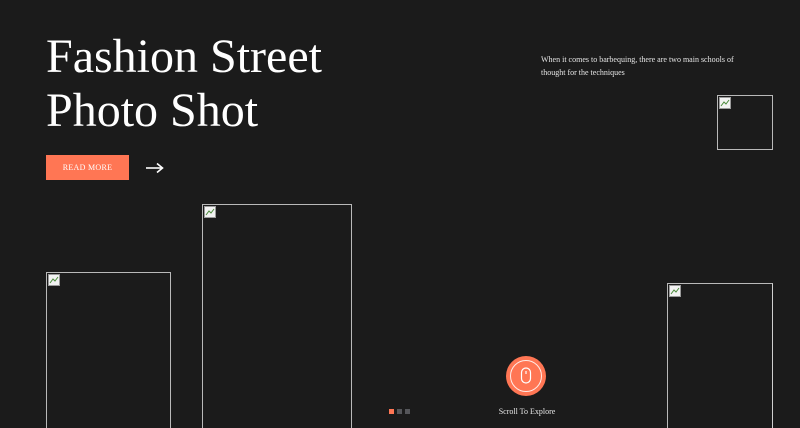 The width and height of the screenshot is (800, 428). Describe the element at coordinates (184, 56) in the screenshot. I see `hero-title-line-1: Fashion Street` at that location.